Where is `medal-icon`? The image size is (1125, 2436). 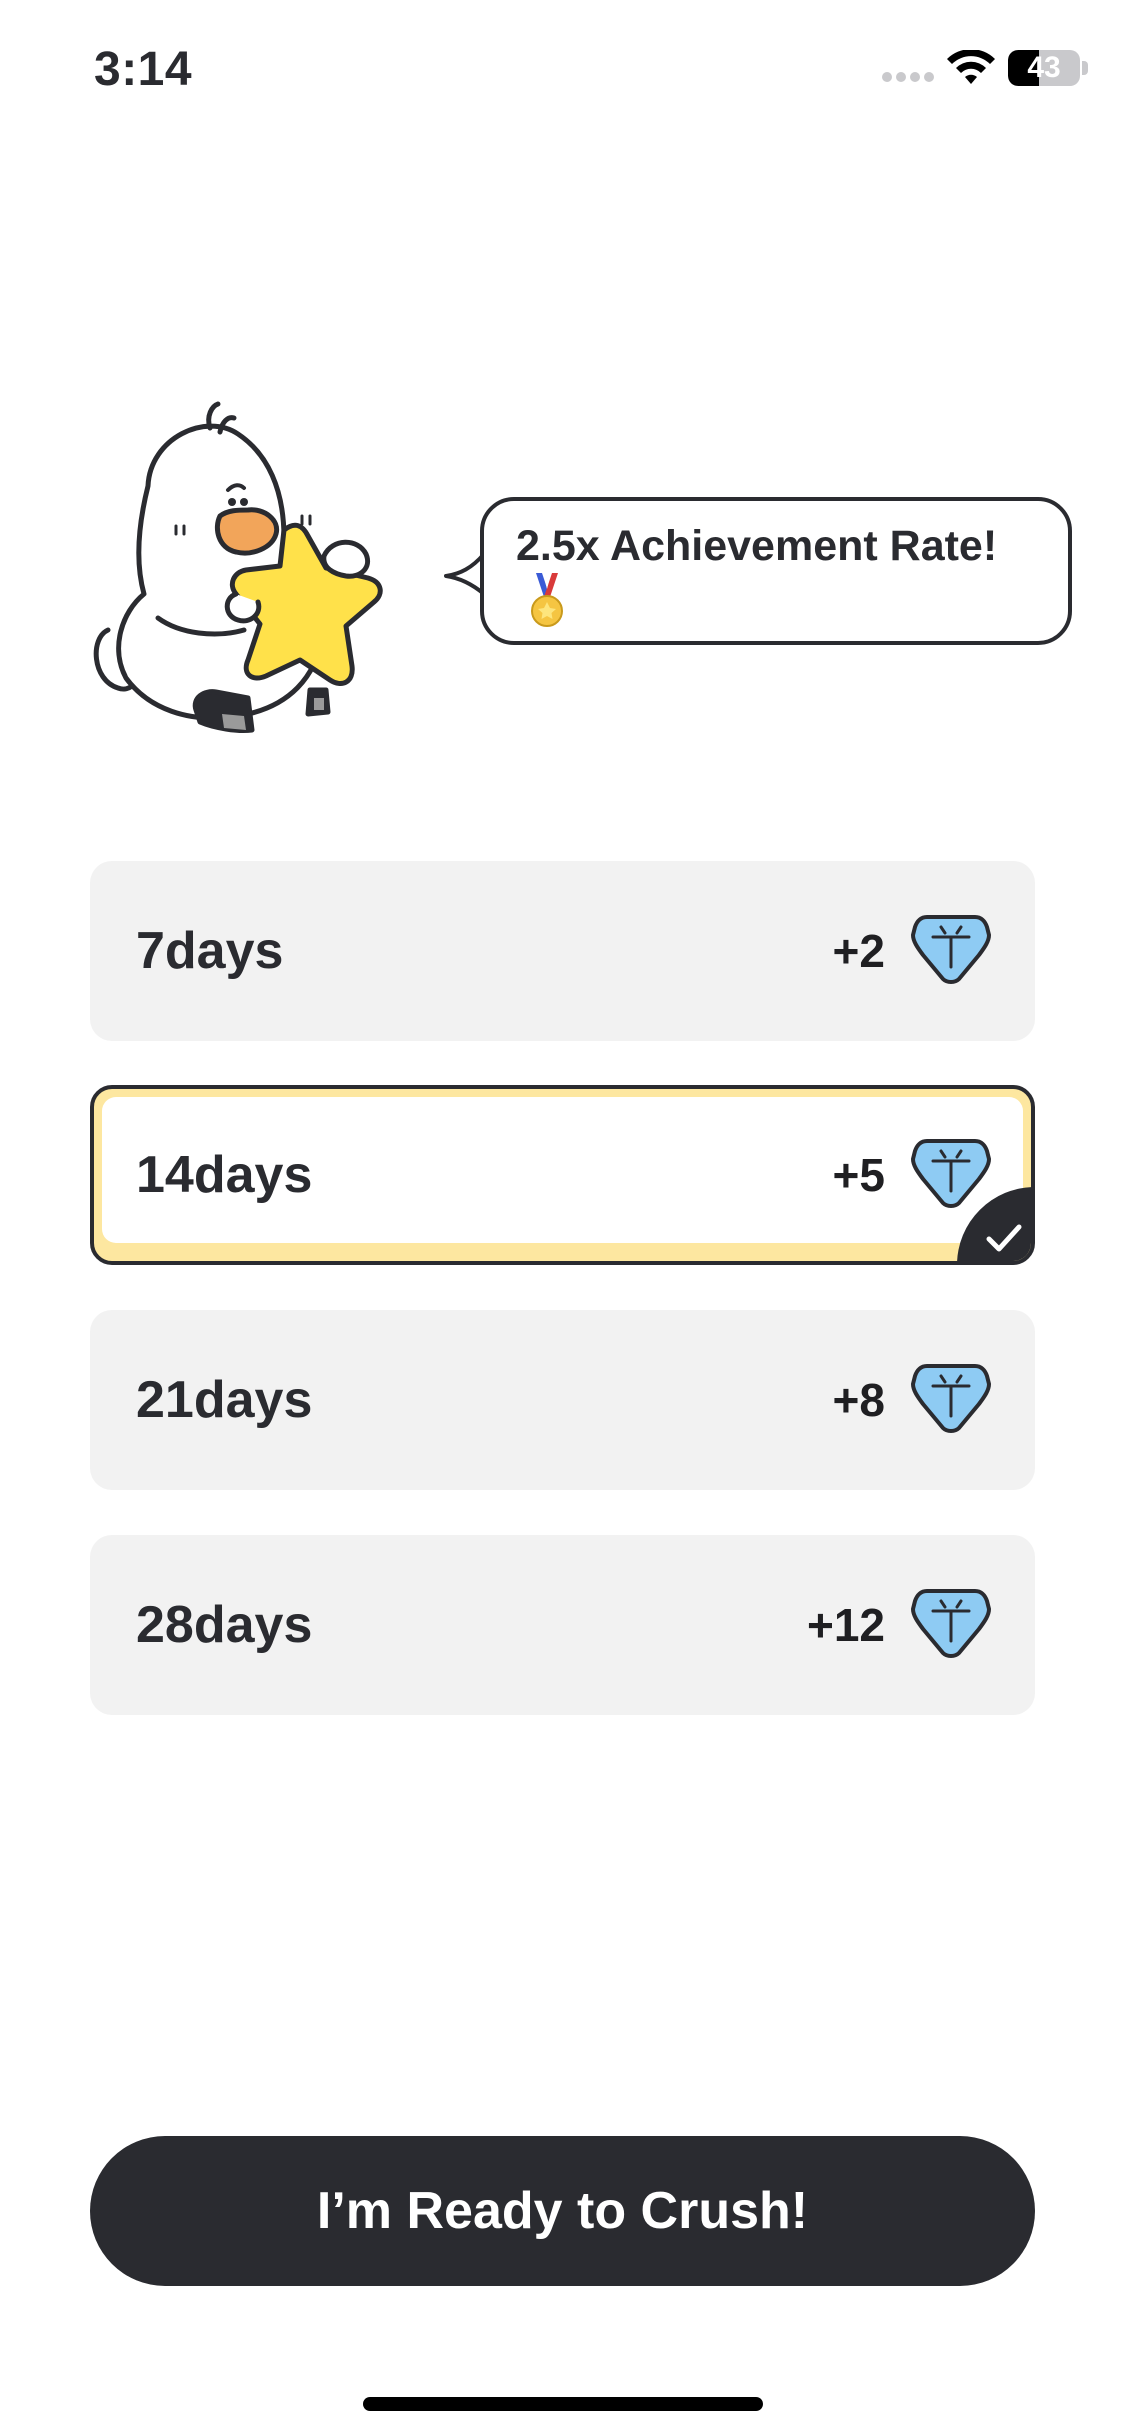 medal-icon is located at coordinates (547, 600).